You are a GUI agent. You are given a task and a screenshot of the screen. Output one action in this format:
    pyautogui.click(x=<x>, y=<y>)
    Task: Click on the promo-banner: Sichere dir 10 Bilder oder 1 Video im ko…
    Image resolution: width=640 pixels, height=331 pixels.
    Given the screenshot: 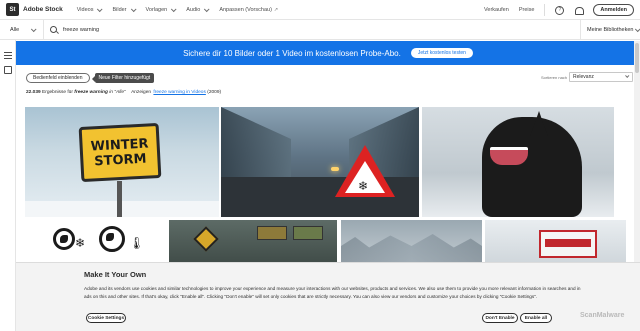 What is the action you would take?
    pyautogui.click(x=328, y=53)
    